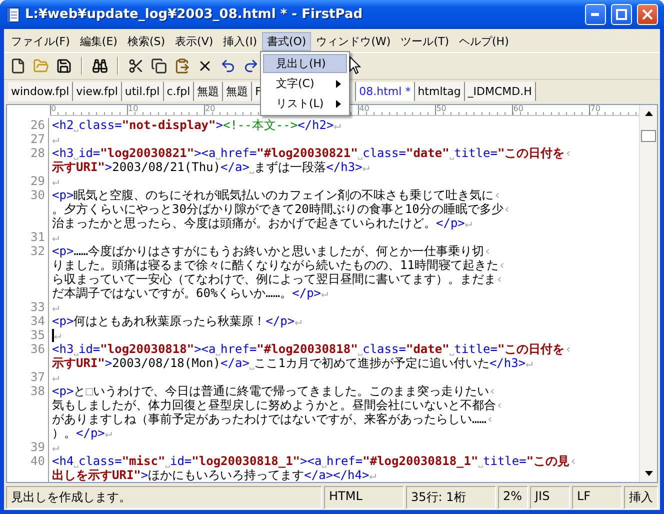 This screenshot has width=664, height=514. Describe the element at coordinates (63, 251) in the screenshot. I see `html-tag: <p>` at that location.